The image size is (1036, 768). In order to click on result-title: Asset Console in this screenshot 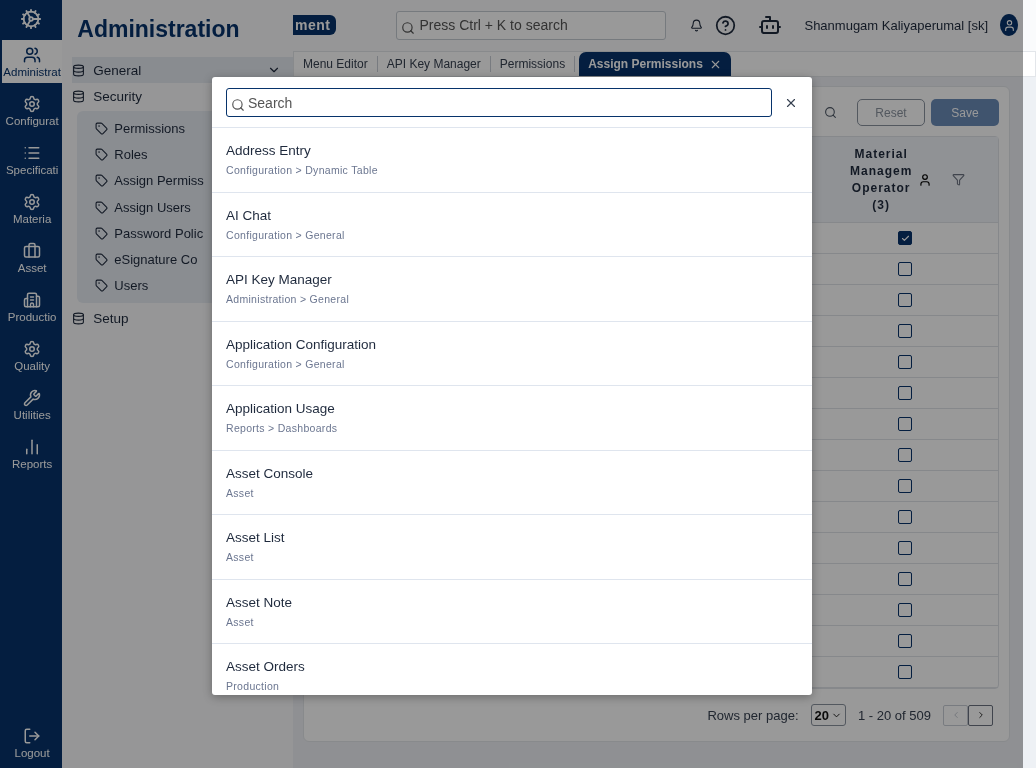, I will do `click(270, 473)`.